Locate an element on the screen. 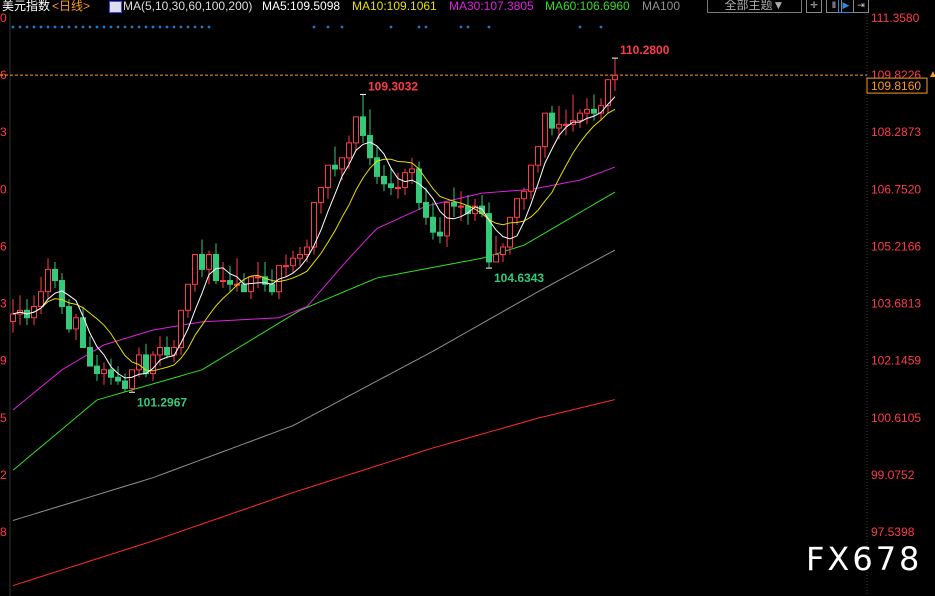  ma10-value: MA10:109.1061 is located at coordinates (394, 6).